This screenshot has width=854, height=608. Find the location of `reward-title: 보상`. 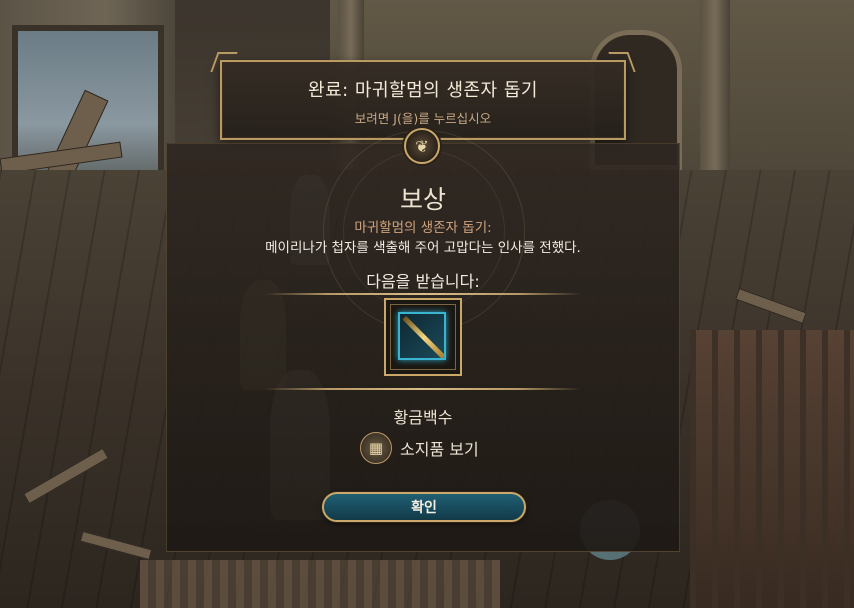

reward-title: 보상 is located at coordinates (422, 199).